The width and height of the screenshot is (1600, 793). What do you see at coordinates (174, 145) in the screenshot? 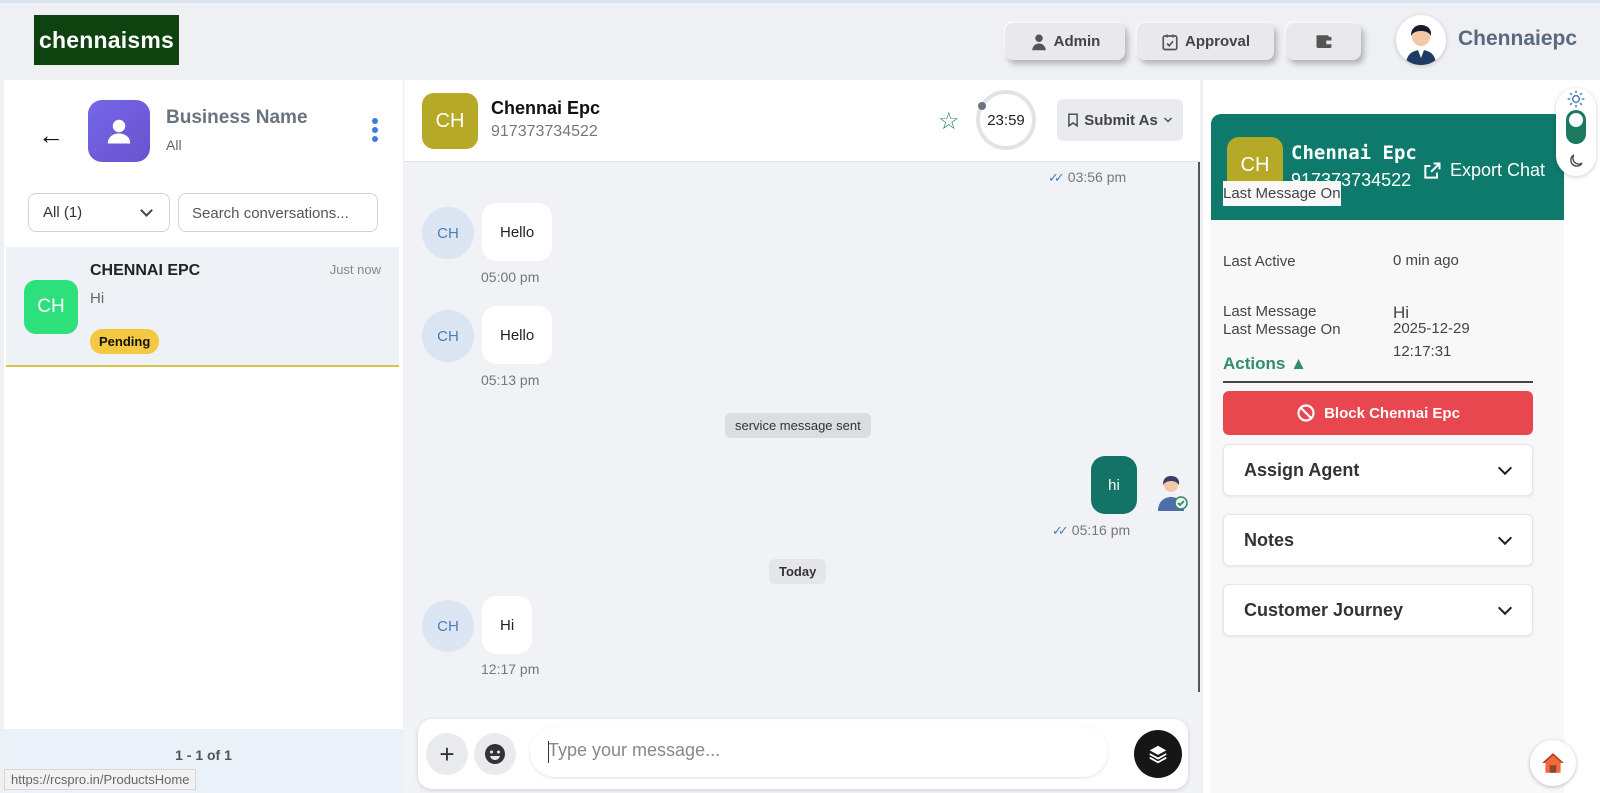
I see `business-subtitle: All` at bounding box center [174, 145].